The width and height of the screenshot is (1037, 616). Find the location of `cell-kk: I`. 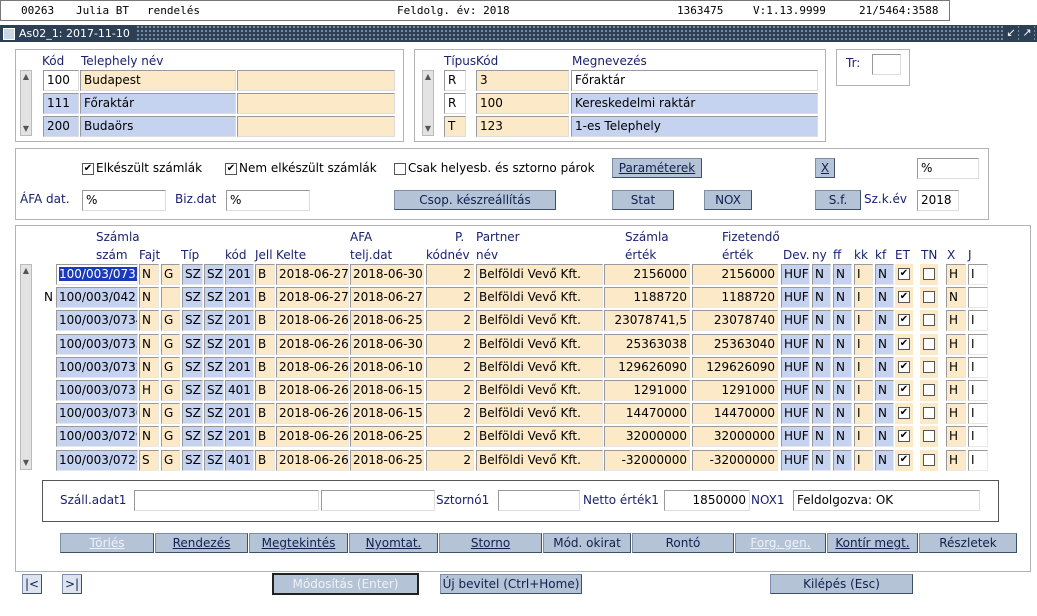

cell-kk: I is located at coordinates (863, 436).